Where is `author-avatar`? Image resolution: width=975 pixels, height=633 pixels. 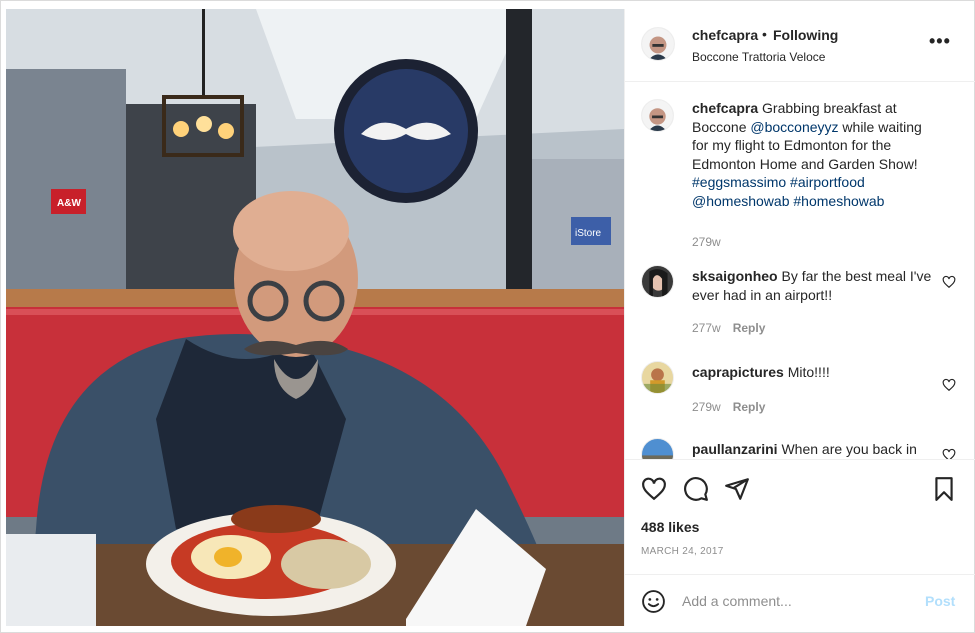
author-avatar is located at coordinates (658, 44).